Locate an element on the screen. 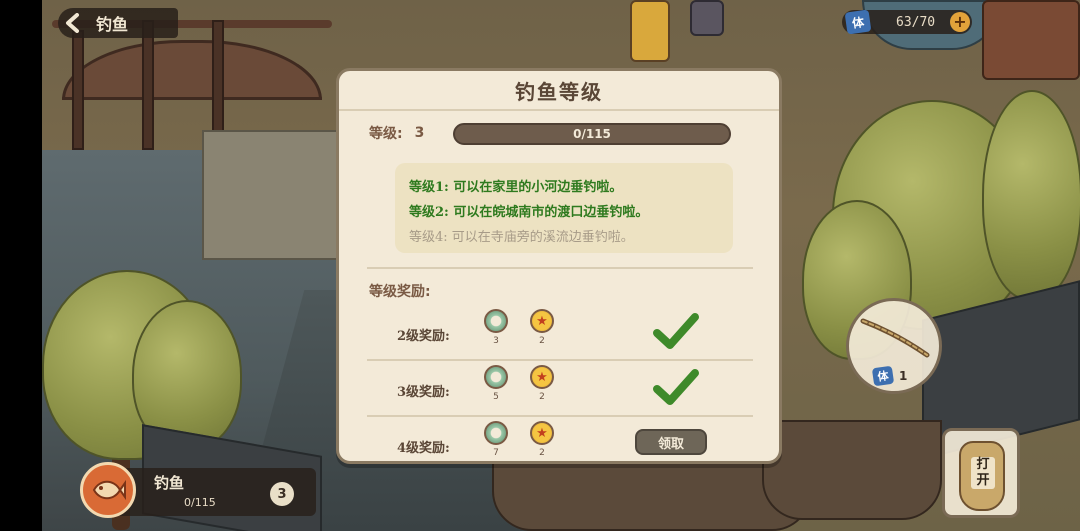  reward-row: 2级奖励: 3 ★ 2 is located at coordinates (560, 333).